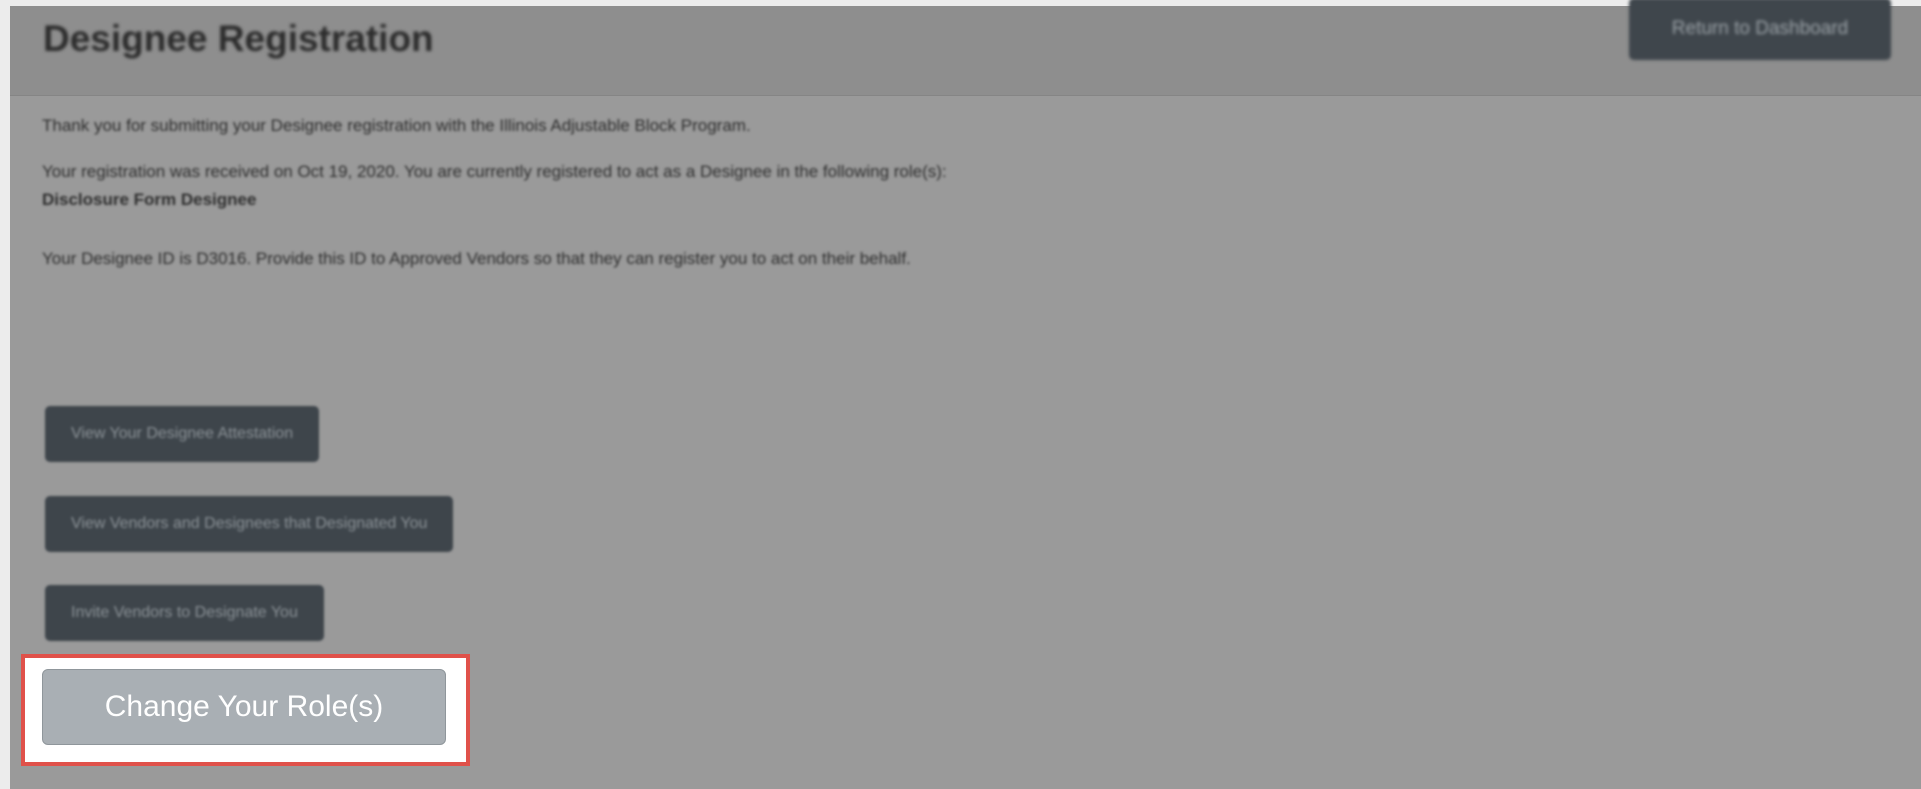  I want to click on invite-vendors-button: Invite Vendors to Designate You, so click(184, 613).